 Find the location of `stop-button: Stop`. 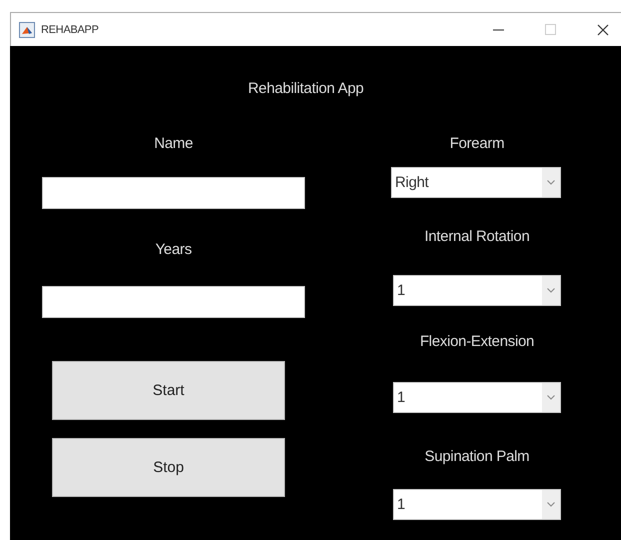

stop-button: Stop is located at coordinates (168, 467).